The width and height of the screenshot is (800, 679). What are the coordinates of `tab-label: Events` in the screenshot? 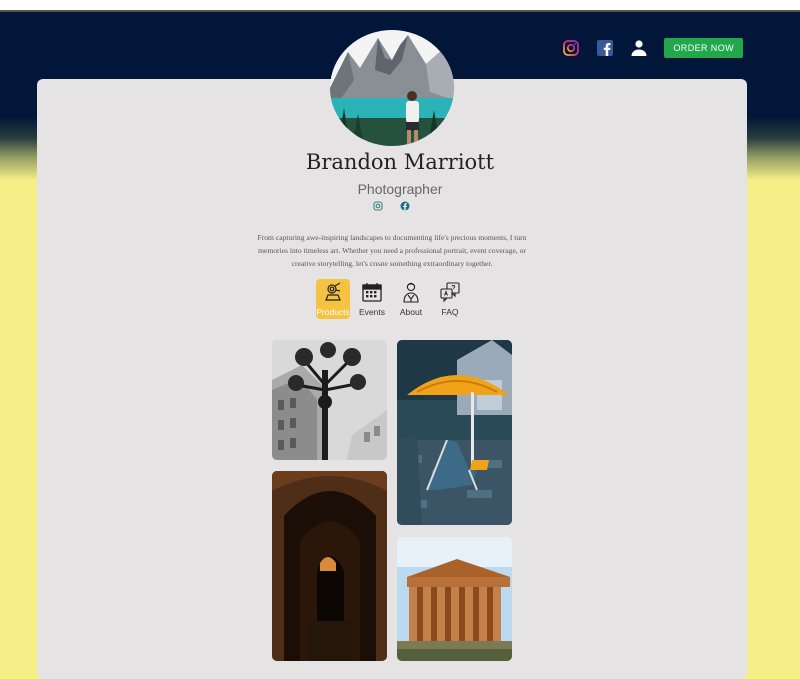 It's located at (372, 312).